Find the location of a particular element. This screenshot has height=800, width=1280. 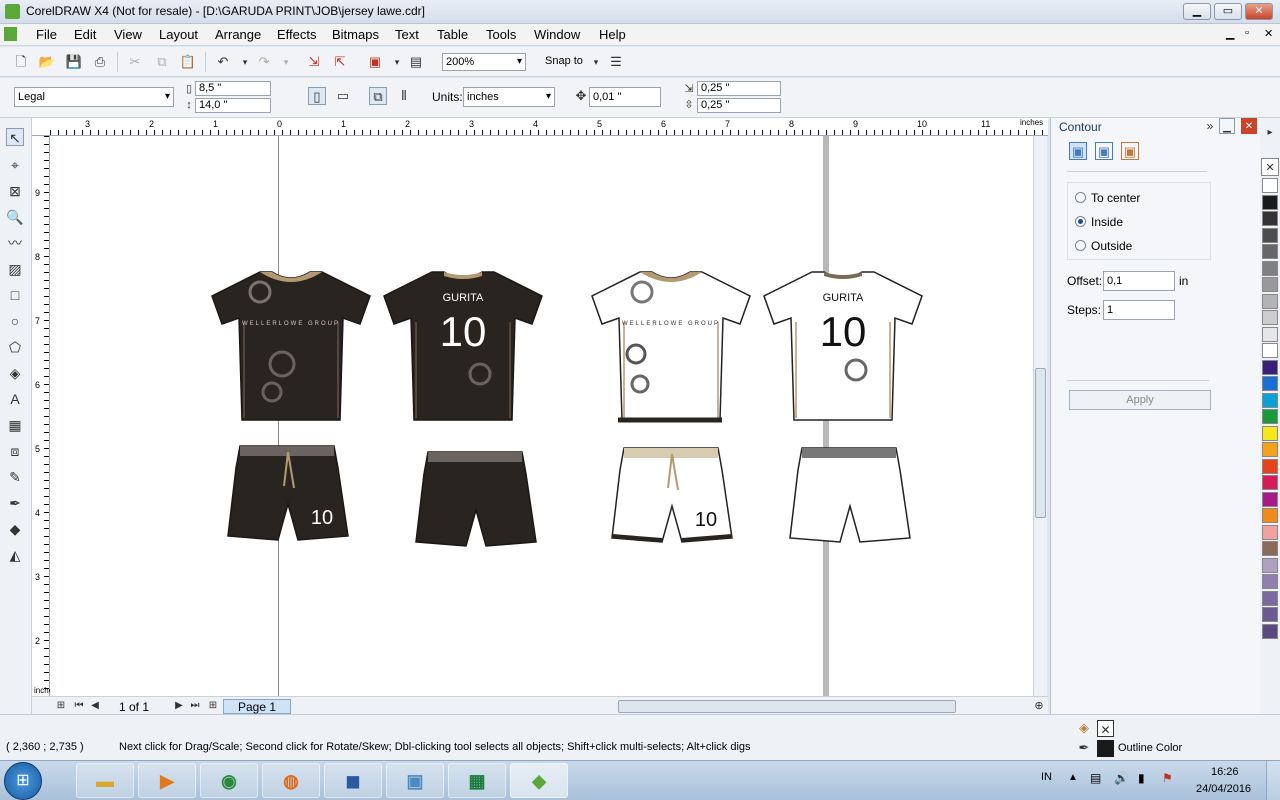

import-icon: ⇲ is located at coordinates (314, 62).